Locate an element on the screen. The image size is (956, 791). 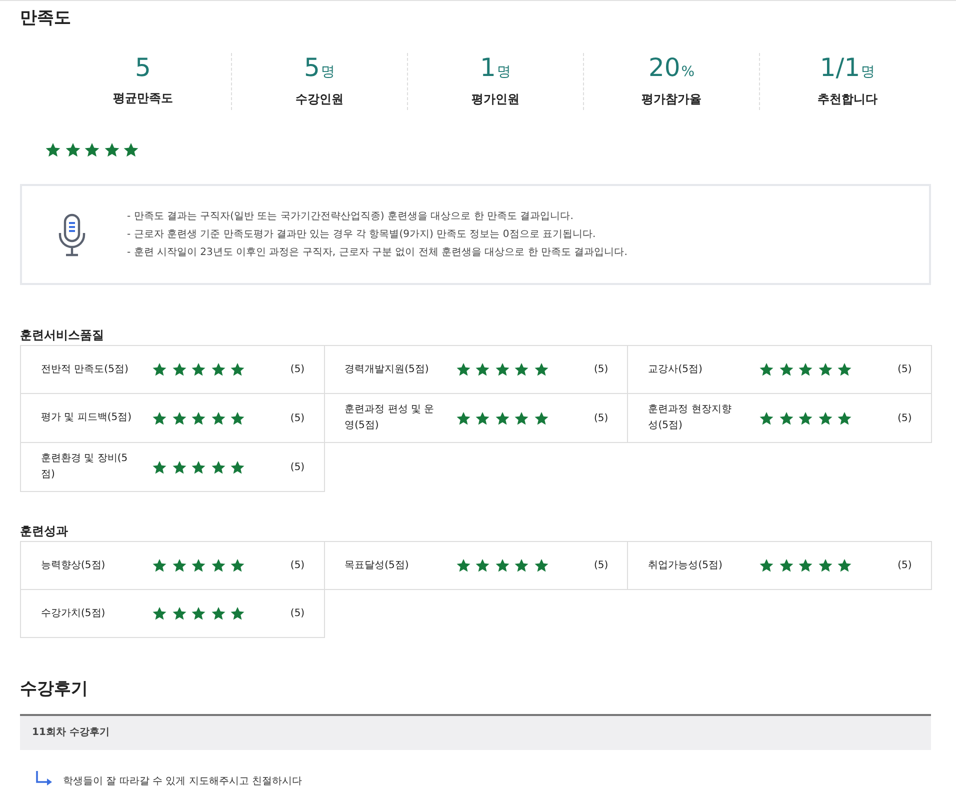
rating-label: 교강사(5점) is located at coordinates (676, 369).